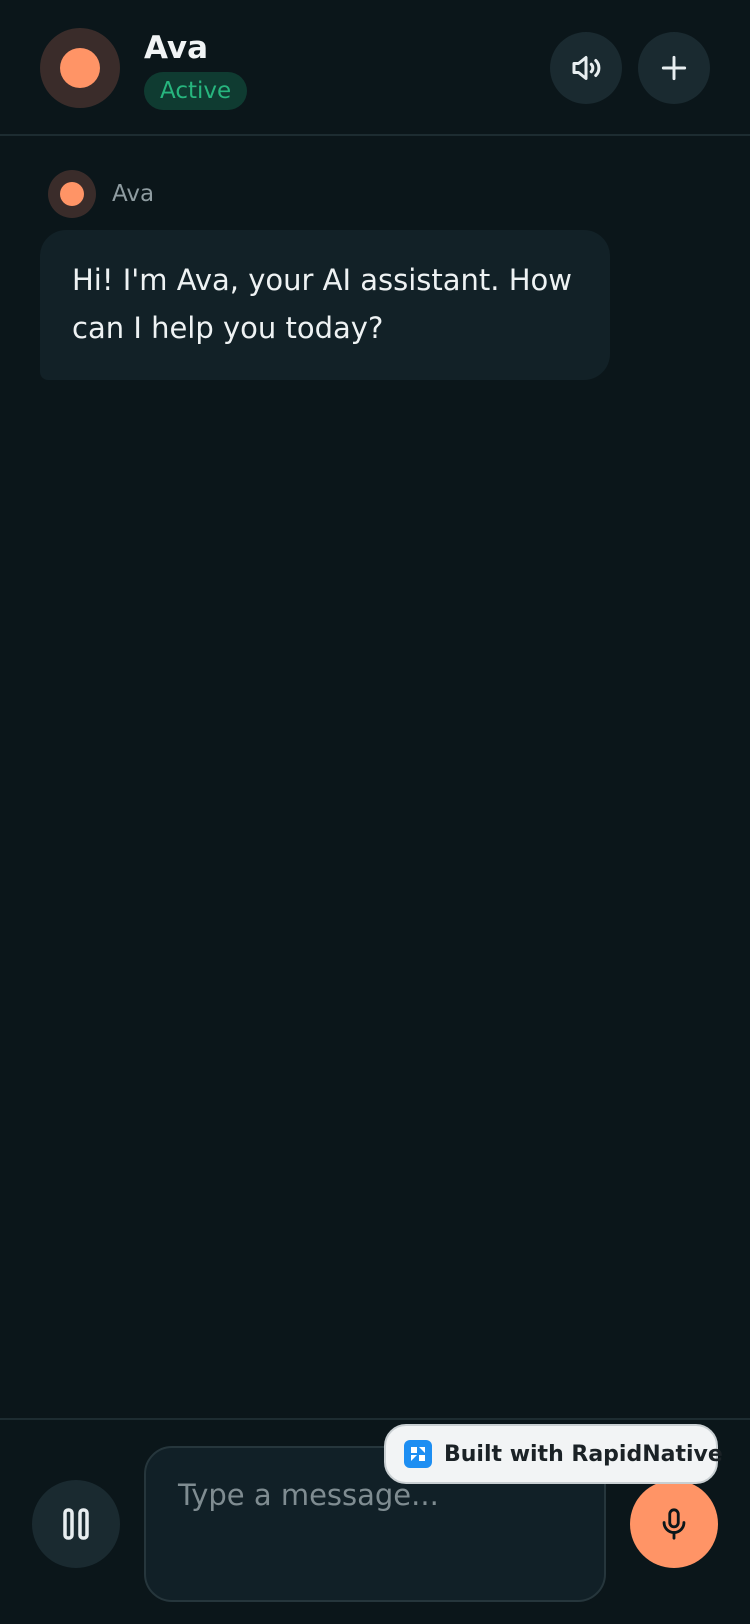 The width and height of the screenshot is (750, 1624). I want to click on status-badge: Active, so click(196, 91).